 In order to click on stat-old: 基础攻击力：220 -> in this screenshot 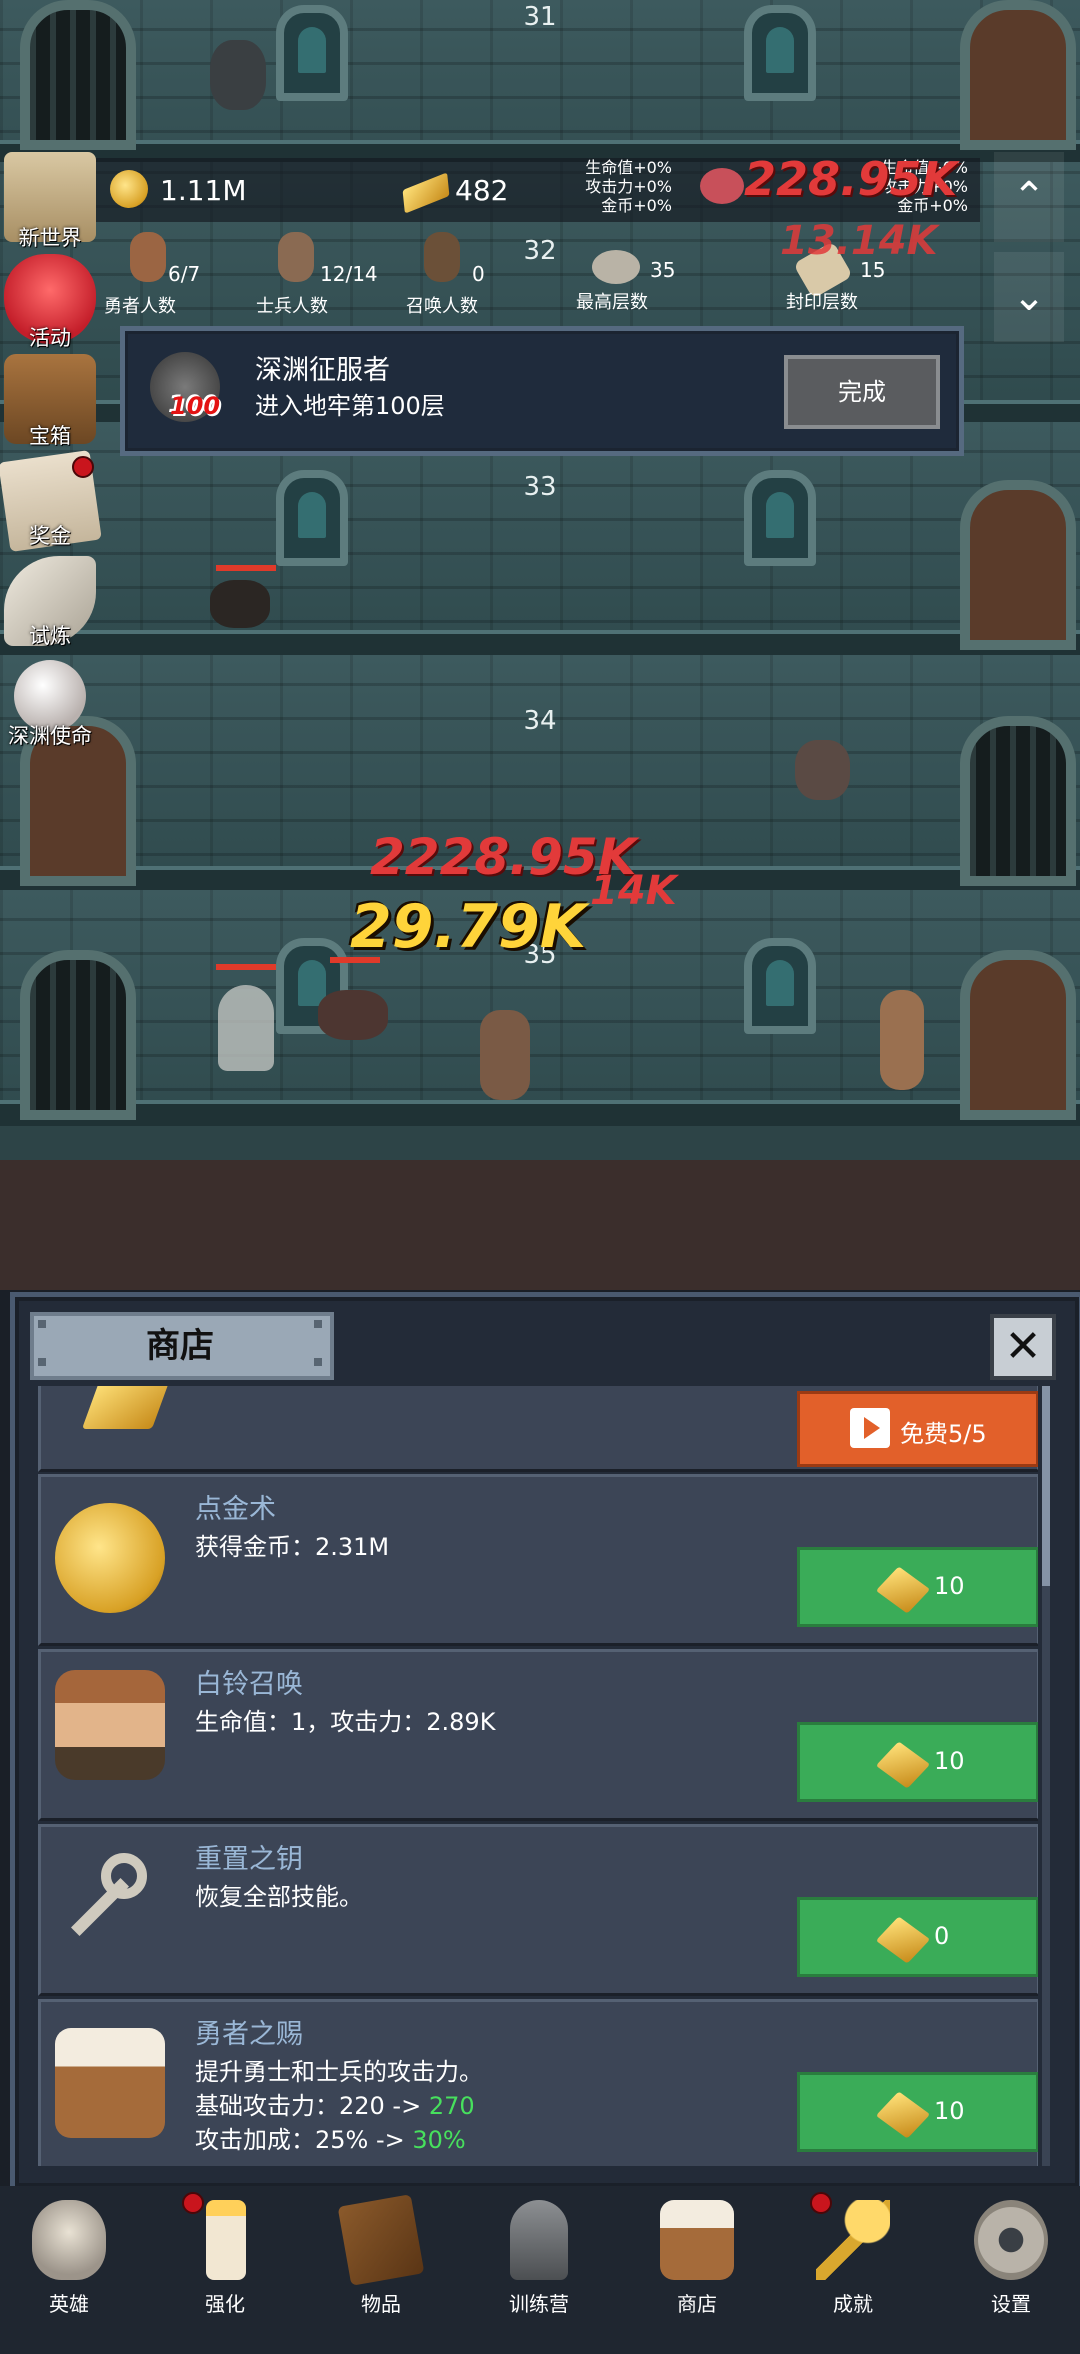, I will do `click(312, 2106)`.